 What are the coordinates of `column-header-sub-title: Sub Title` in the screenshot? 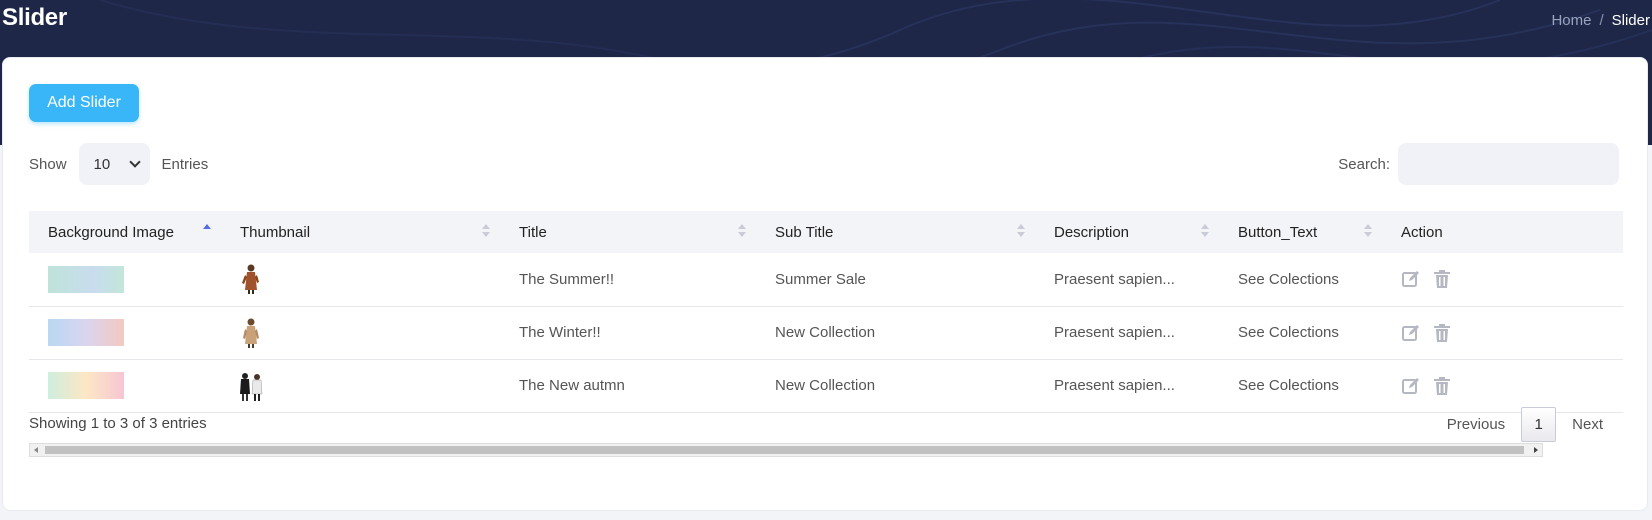 It's located at (895, 232).